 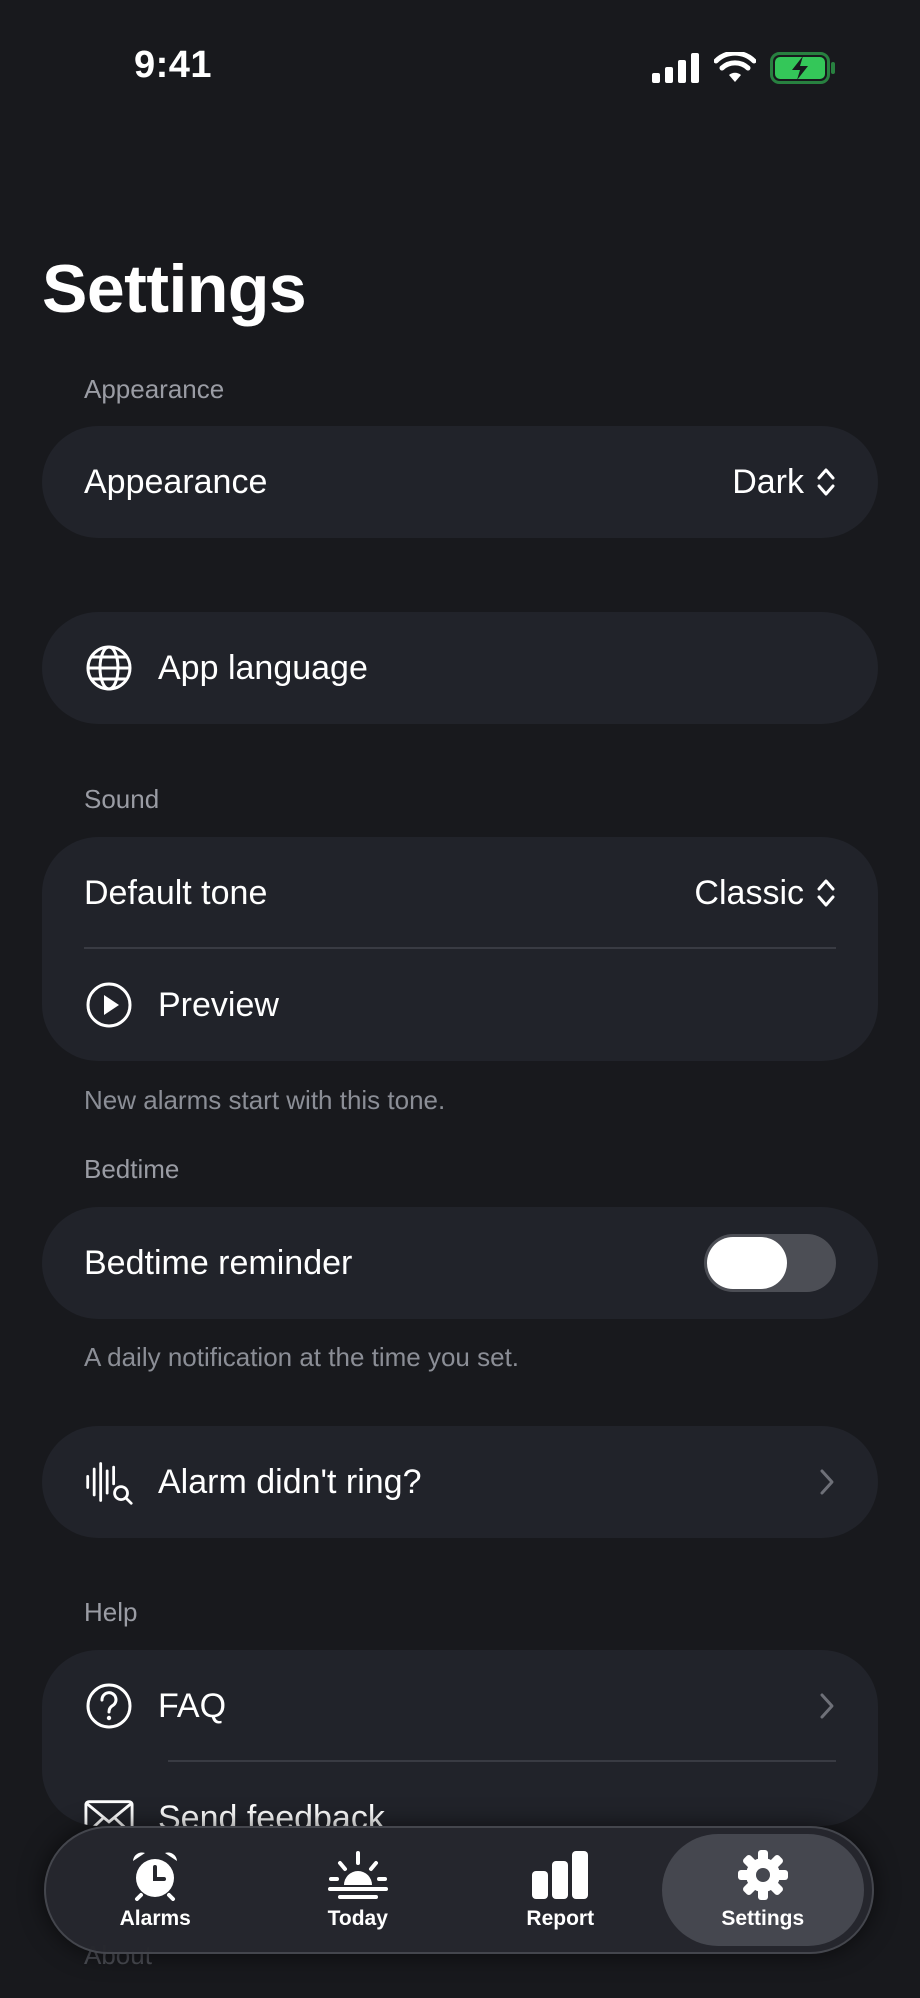 I want to click on default-tone-picker: Classic, so click(x=765, y=893).